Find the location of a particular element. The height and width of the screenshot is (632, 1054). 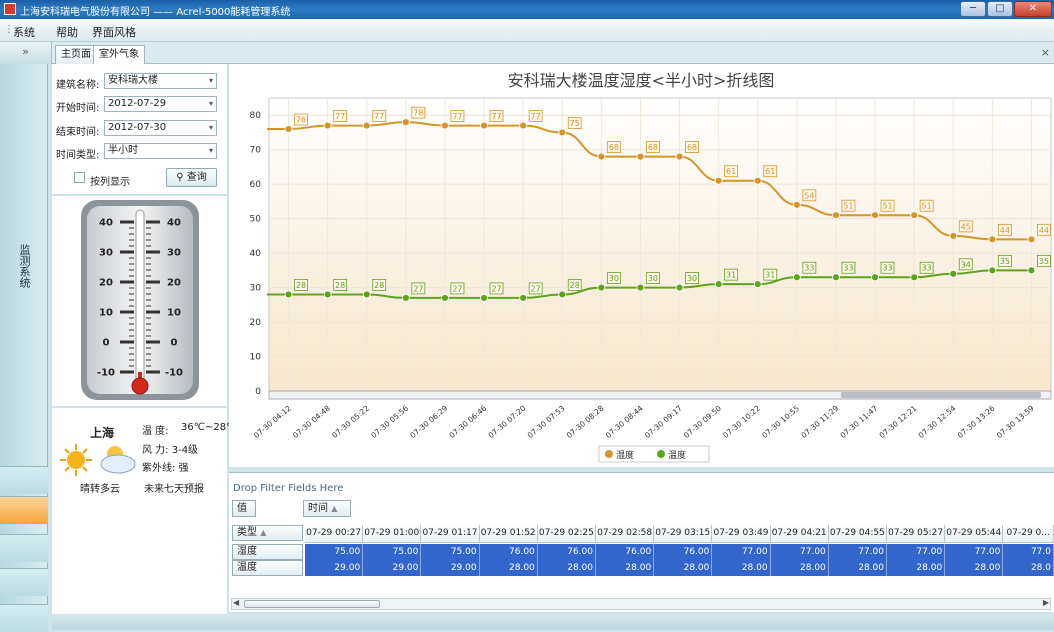

time-field-button: 时间 ▲ is located at coordinates (327, 508).